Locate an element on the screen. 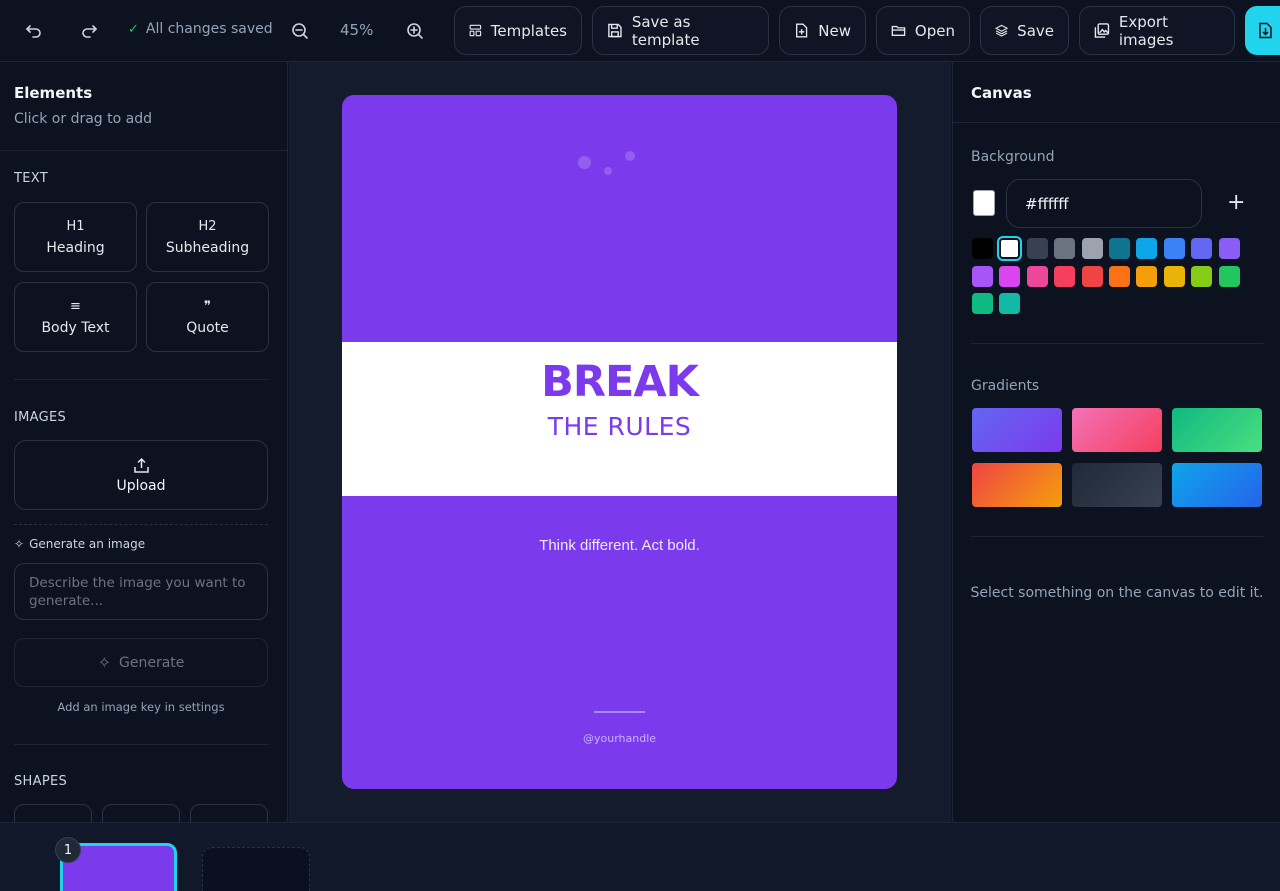 This screenshot has height=891, width=1280. templates-label: Templates is located at coordinates (528, 30).